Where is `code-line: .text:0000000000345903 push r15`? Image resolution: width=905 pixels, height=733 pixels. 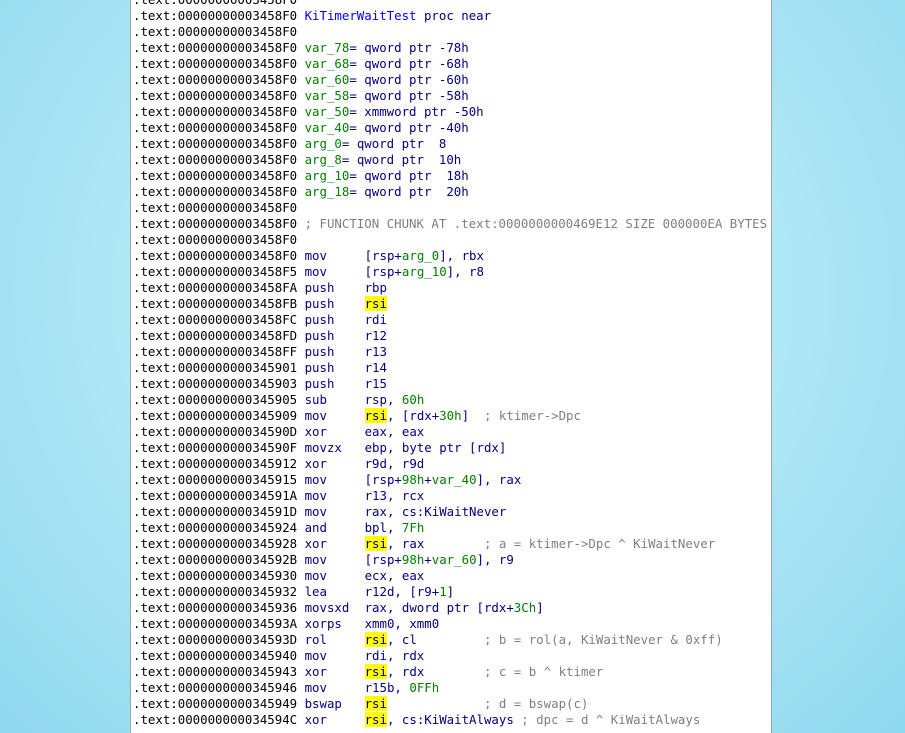
code-line: .text:0000000000345903 push r15 is located at coordinates (451, 384).